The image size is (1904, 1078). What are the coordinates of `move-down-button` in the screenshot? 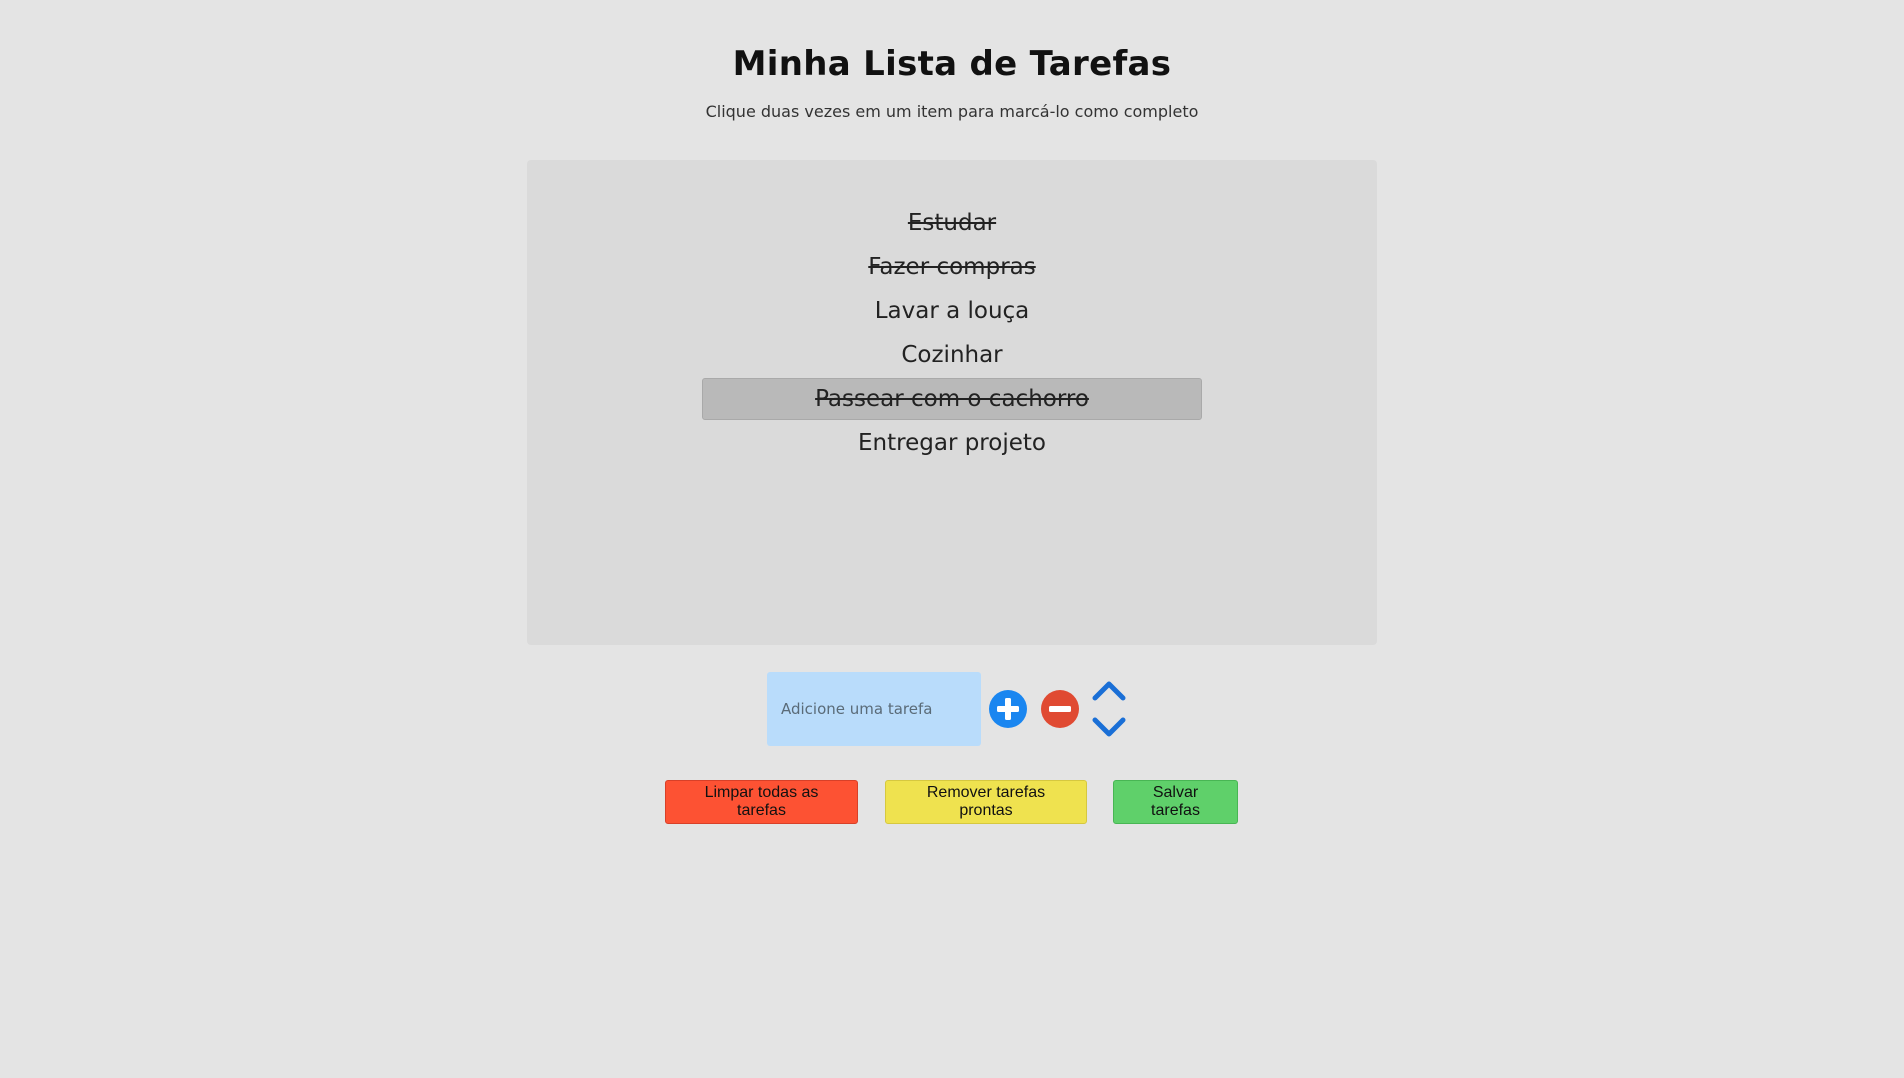 It's located at (1109, 729).